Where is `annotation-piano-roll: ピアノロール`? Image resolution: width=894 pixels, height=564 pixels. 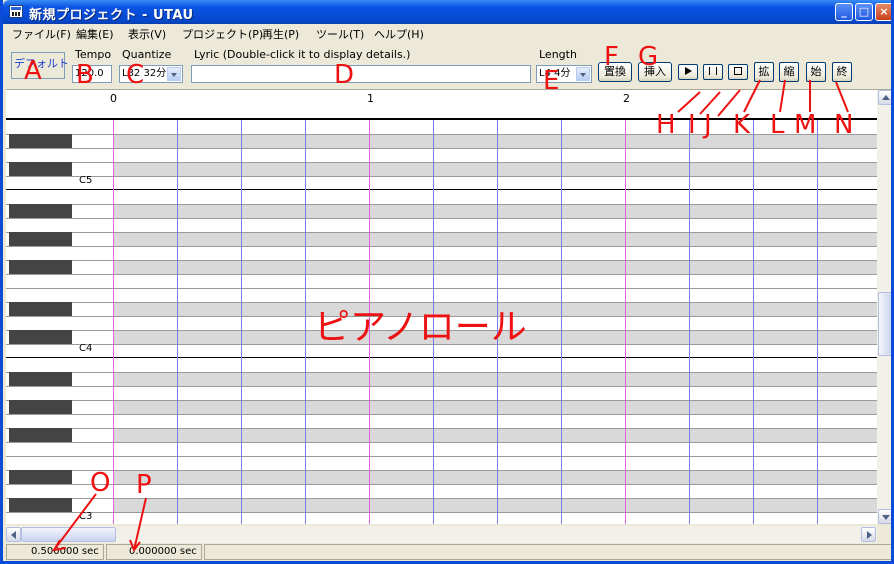 annotation-piano-roll: ピアノロール is located at coordinates (420, 327).